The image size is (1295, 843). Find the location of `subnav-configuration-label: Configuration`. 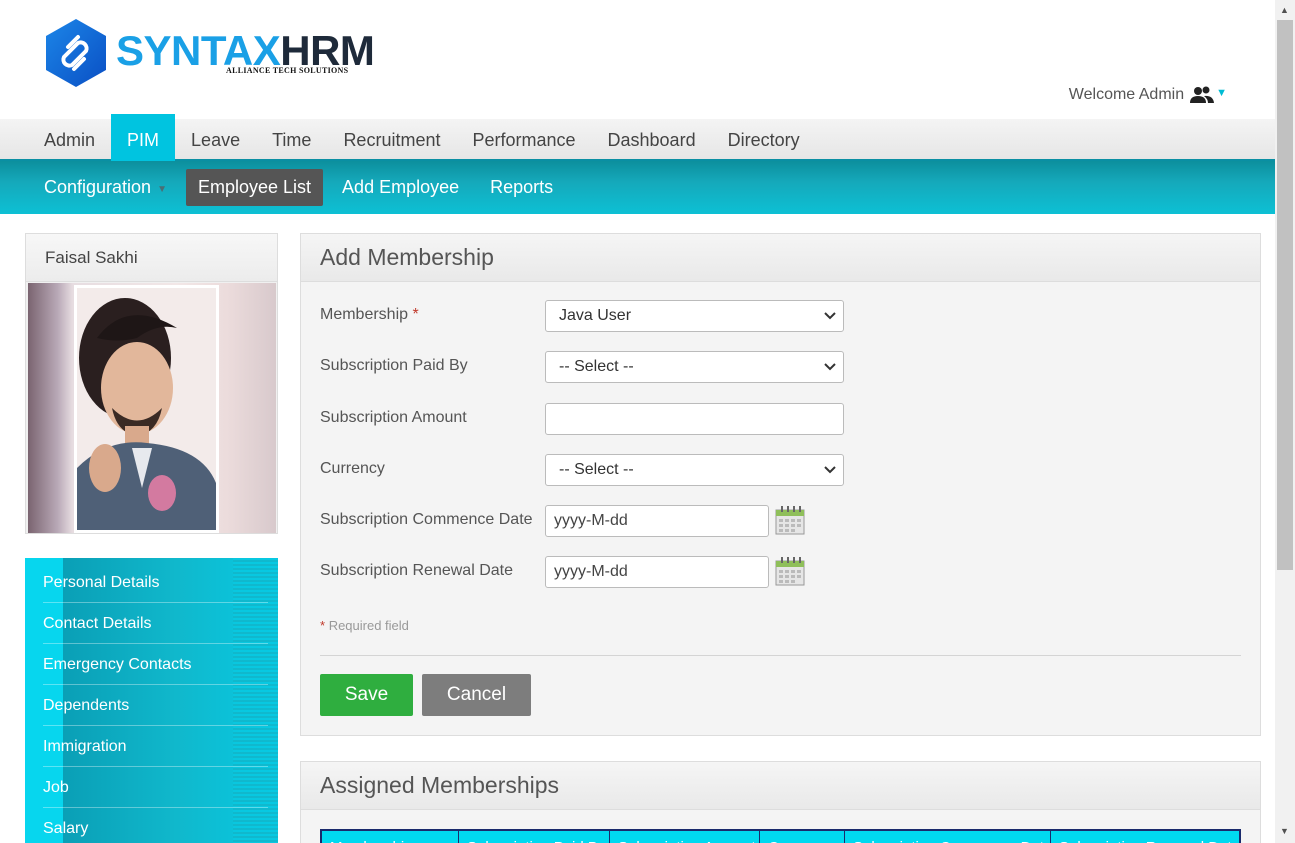

subnav-configuration-label: Configuration is located at coordinates (98, 187).